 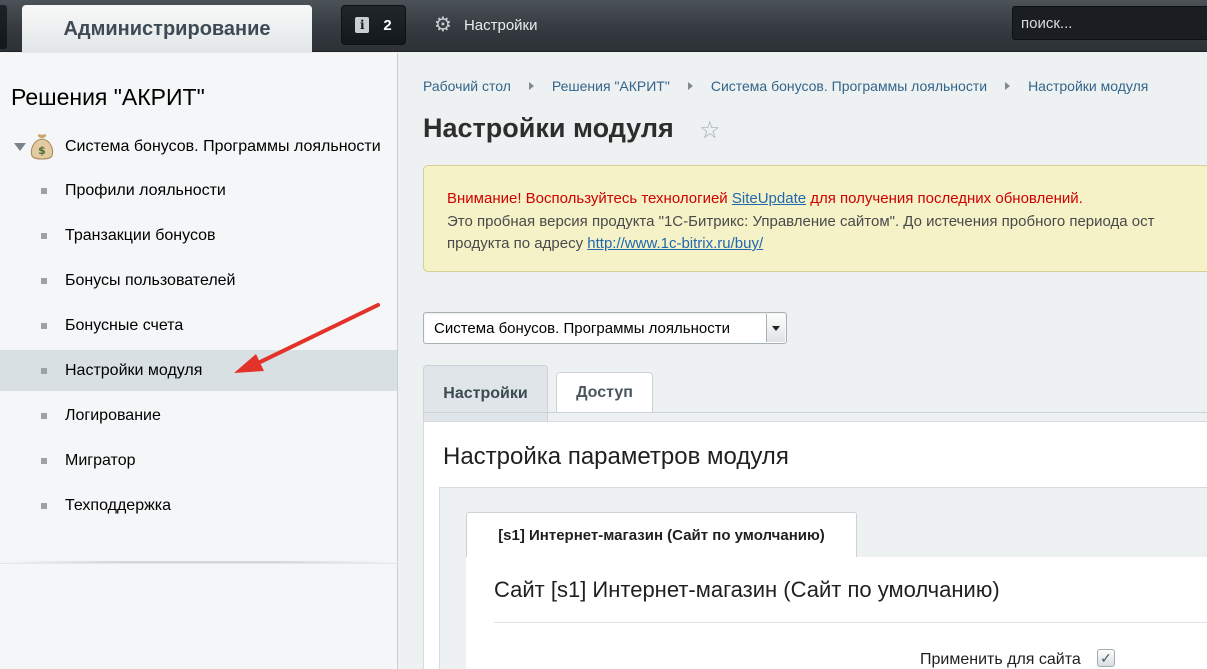 I want to click on notifications-count: 2, so click(x=387, y=25).